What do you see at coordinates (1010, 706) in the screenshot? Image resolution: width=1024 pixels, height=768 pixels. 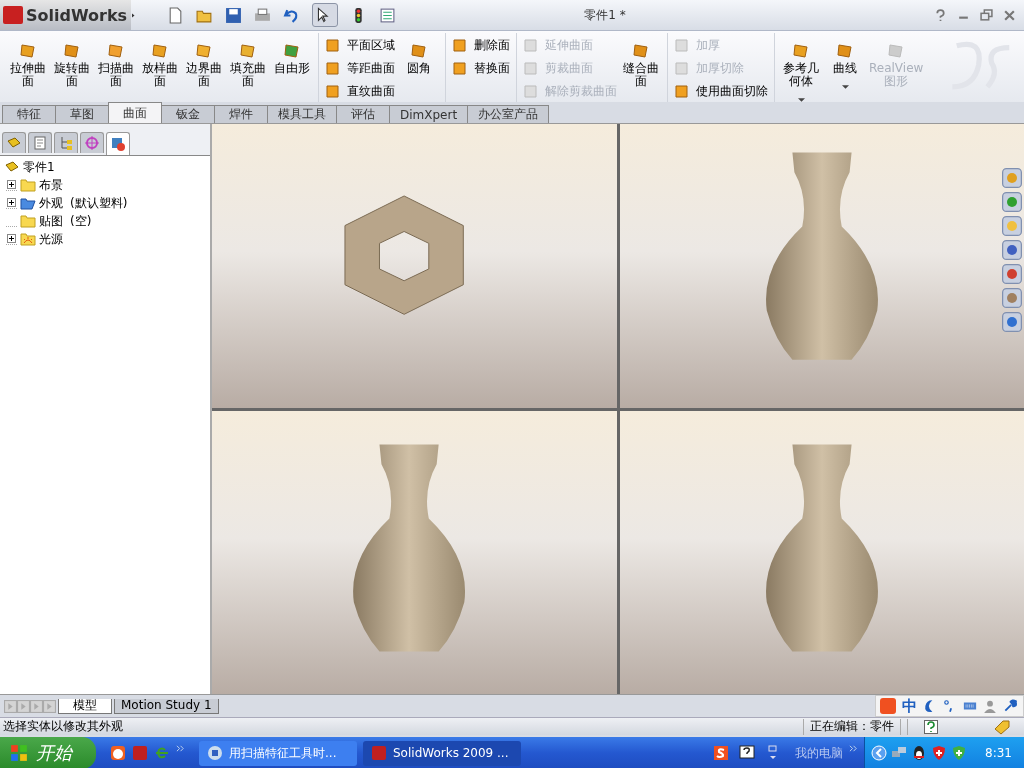 I see `wrench-icon` at bounding box center [1010, 706].